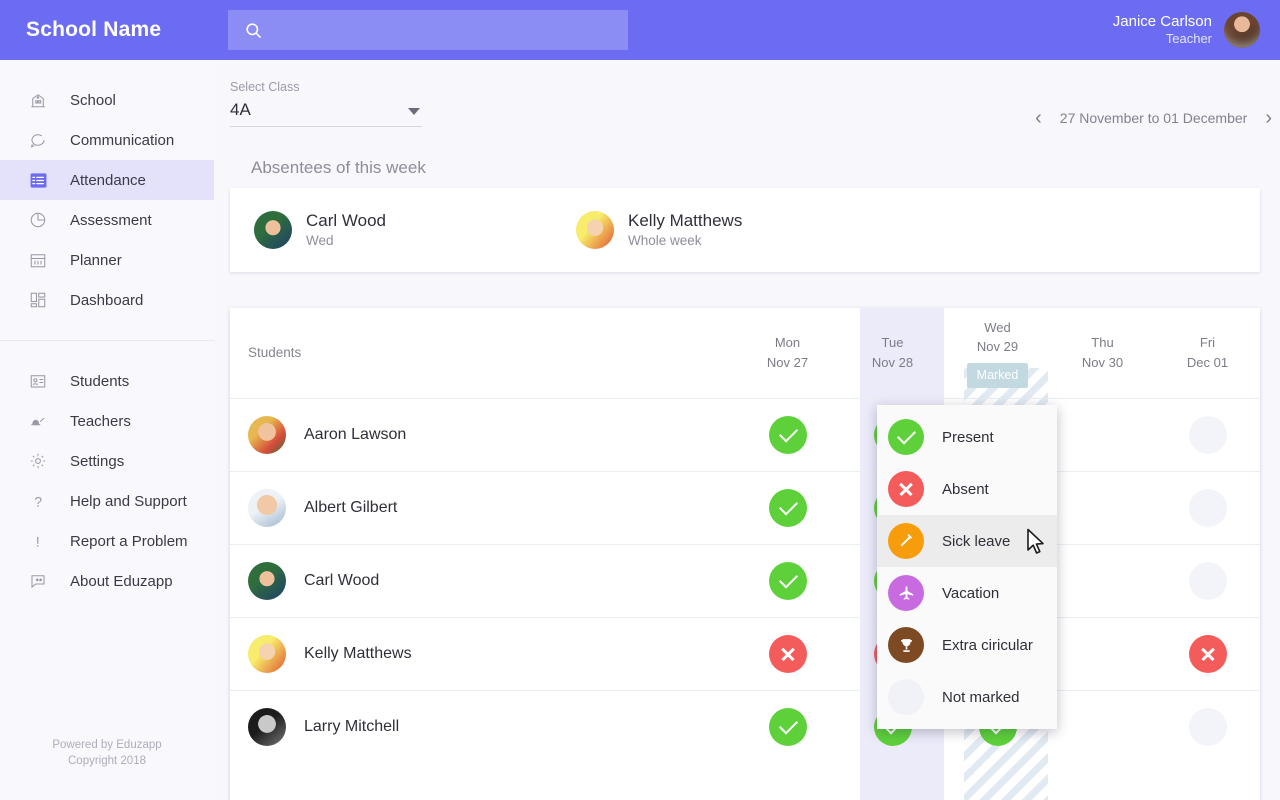 The width and height of the screenshot is (1280, 800). Describe the element at coordinates (320, 240) in the screenshot. I see `absentee-detail: Wed` at that location.